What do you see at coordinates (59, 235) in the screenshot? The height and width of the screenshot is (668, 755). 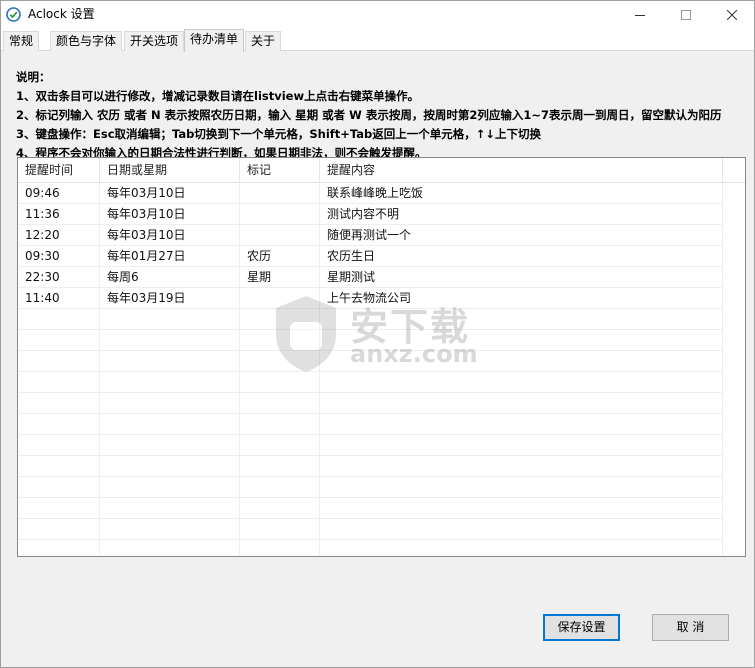 I see `cell-time: 12:20` at bounding box center [59, 235].